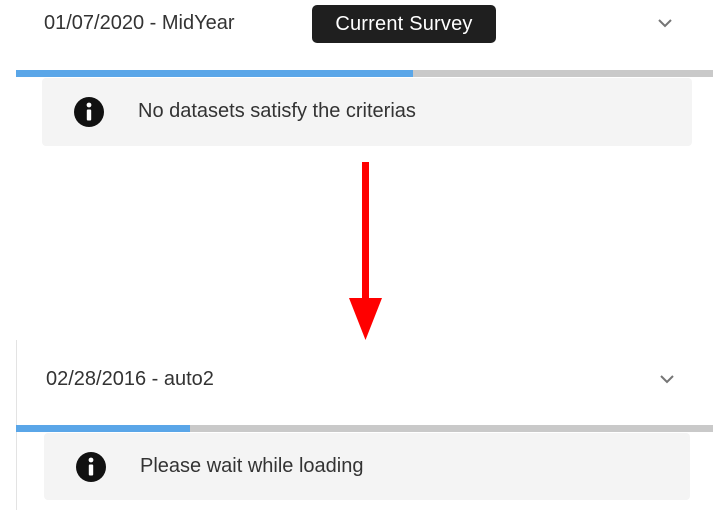 The image size is (713, 510). Describe the element at coordinates (139, 23) in the screenshot. I see `survey-title: 01/07/2020 - MidYear` at that location.